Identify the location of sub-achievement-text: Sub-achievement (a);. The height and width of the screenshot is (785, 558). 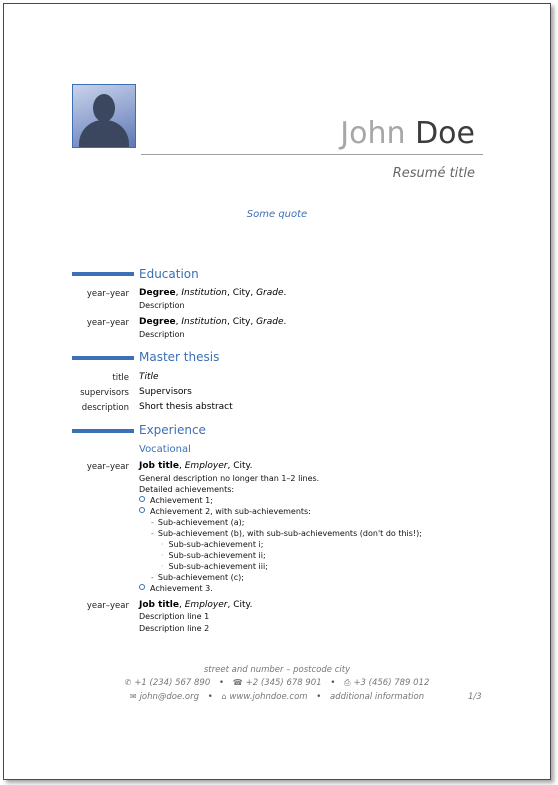
(201, 522).